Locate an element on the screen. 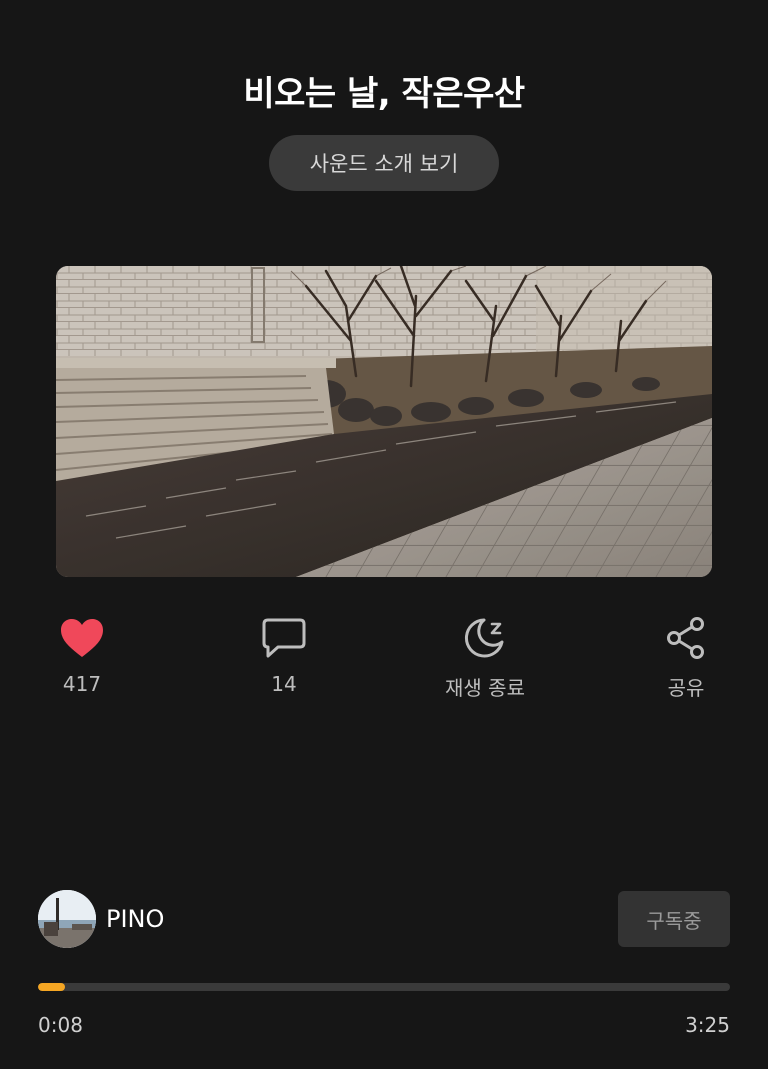 This screenshot has height=1069, width=768. heart-icon is located at coordinates (82, 638).